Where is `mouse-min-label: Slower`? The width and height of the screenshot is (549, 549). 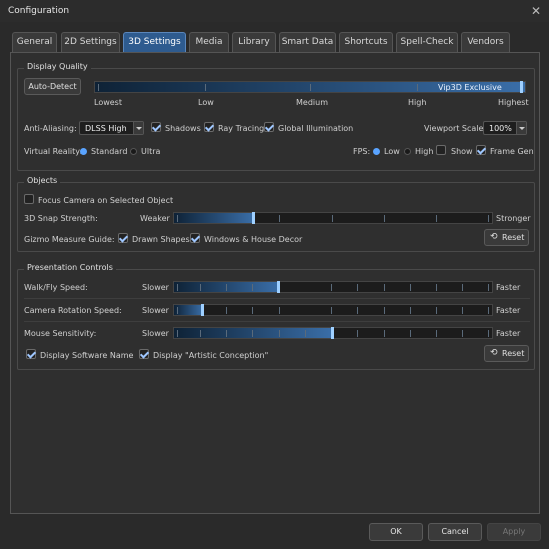 mouse-min-label: Slower is located at coordinates (155, 333).